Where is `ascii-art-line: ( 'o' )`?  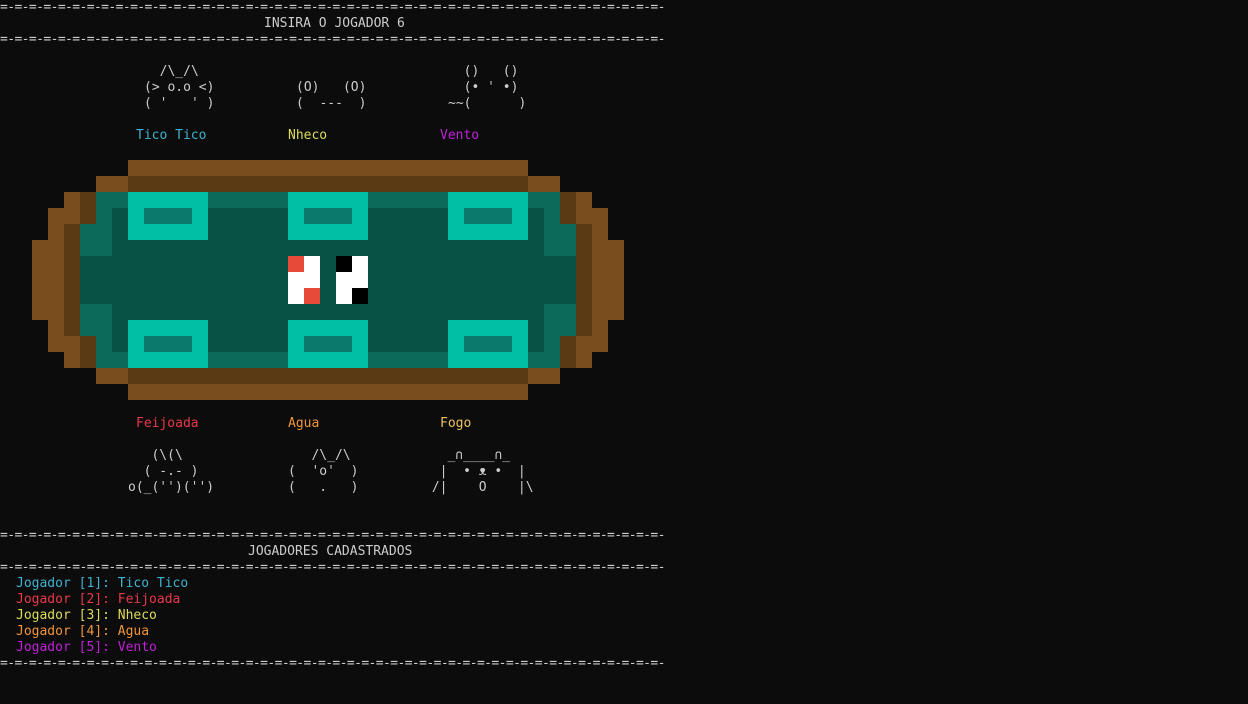
ascii-art-line: ( 'o' ) is located at coordinates (323, 471).